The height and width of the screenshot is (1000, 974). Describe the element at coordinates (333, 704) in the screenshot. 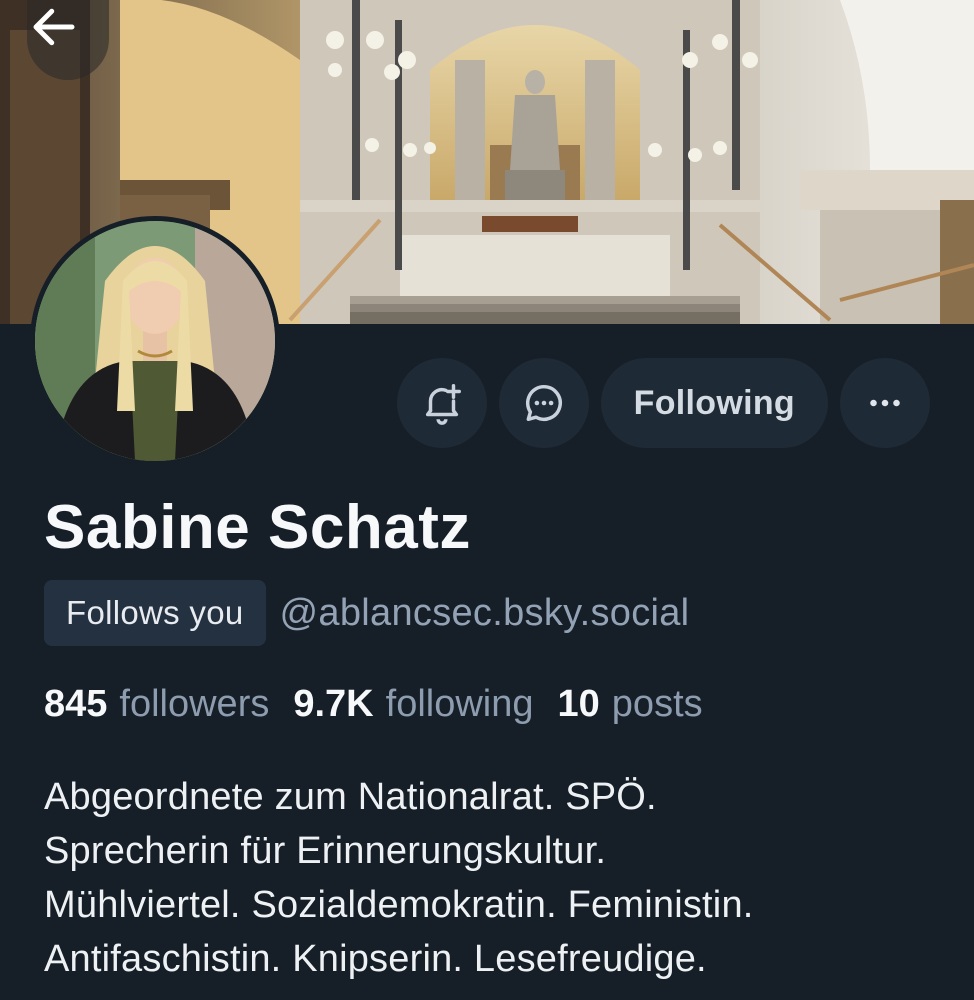

I see `following-count: 9.7K` at that location.